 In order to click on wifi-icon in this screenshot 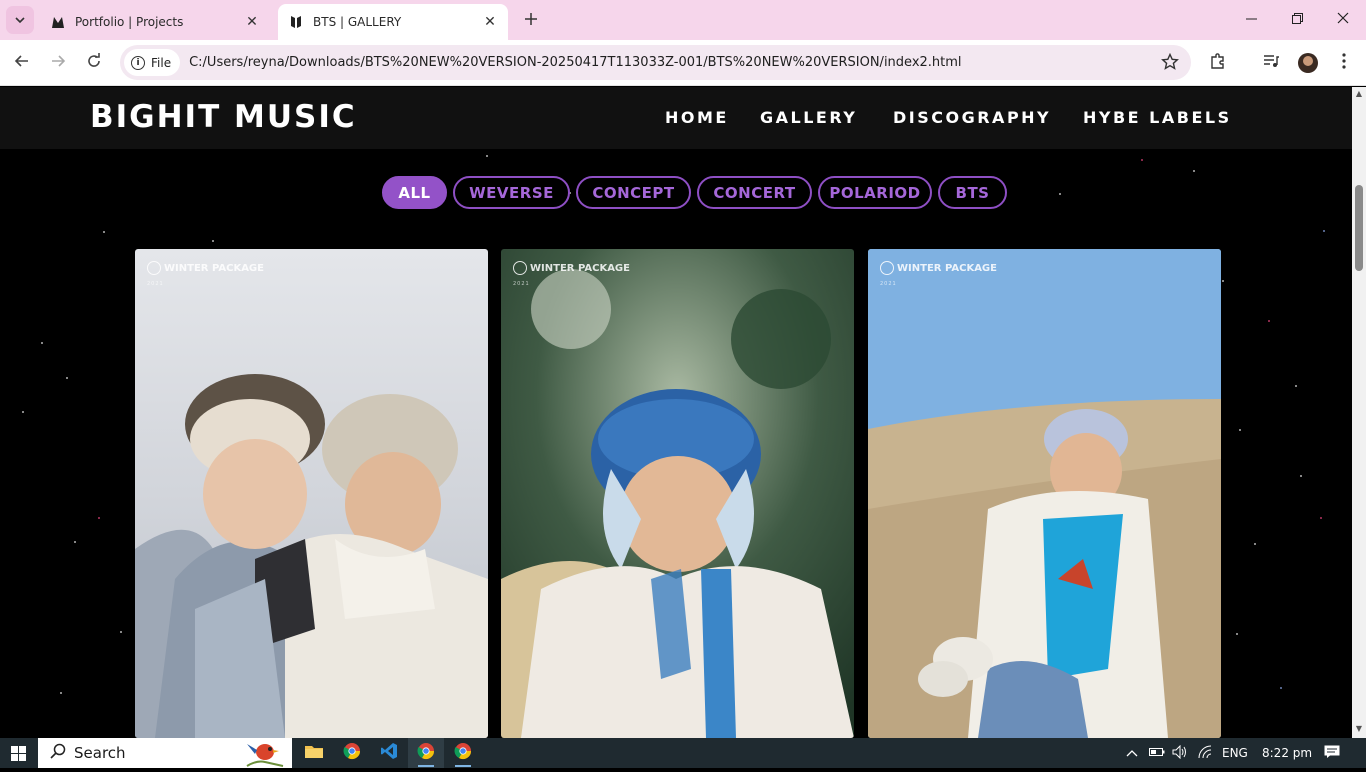, I will do `click(1206, 753)`.